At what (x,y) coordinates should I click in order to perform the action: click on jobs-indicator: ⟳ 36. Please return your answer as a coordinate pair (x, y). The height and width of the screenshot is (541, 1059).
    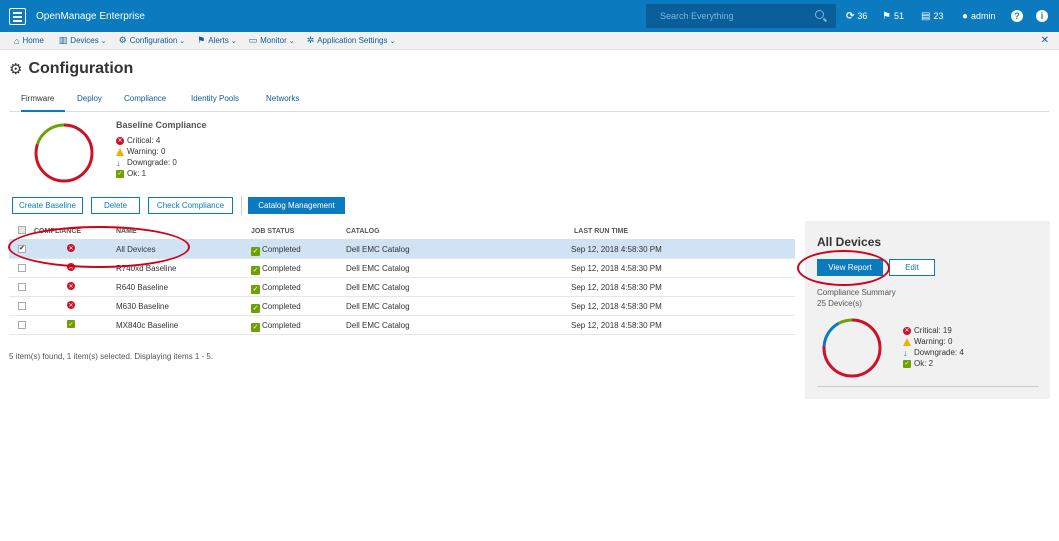
    Looking at the image, I should click on (856, 16).